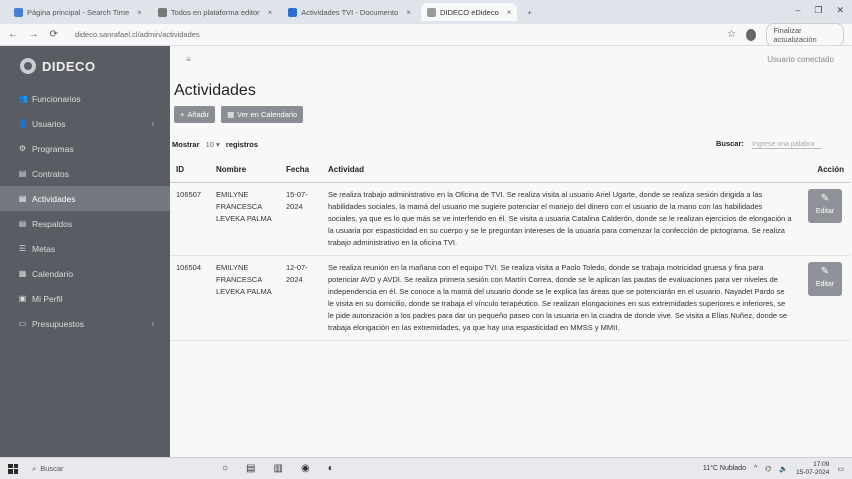 The width and height of the screenshot is (852, 479). What do you see at coordinates (250, 468) in the screenshot?
I see `file-explorer-icon: ▤` at bounding box center [250, 468].